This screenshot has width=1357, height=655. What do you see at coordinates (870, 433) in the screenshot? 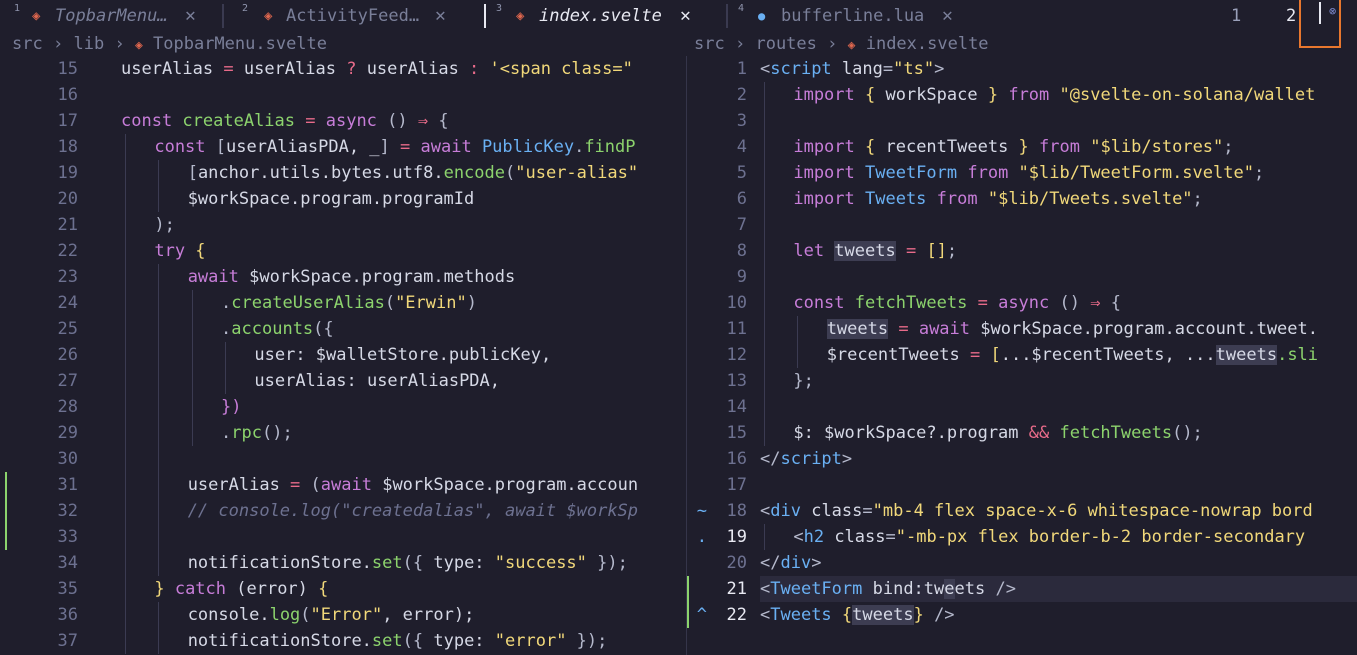
I see `code-token: $: $workSpace?.` at bounding box center [870, 433].